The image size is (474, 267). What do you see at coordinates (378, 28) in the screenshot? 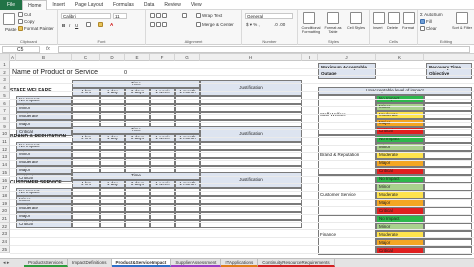
I see `insert-cells-button: Insert` at bounding box center [378, 28].